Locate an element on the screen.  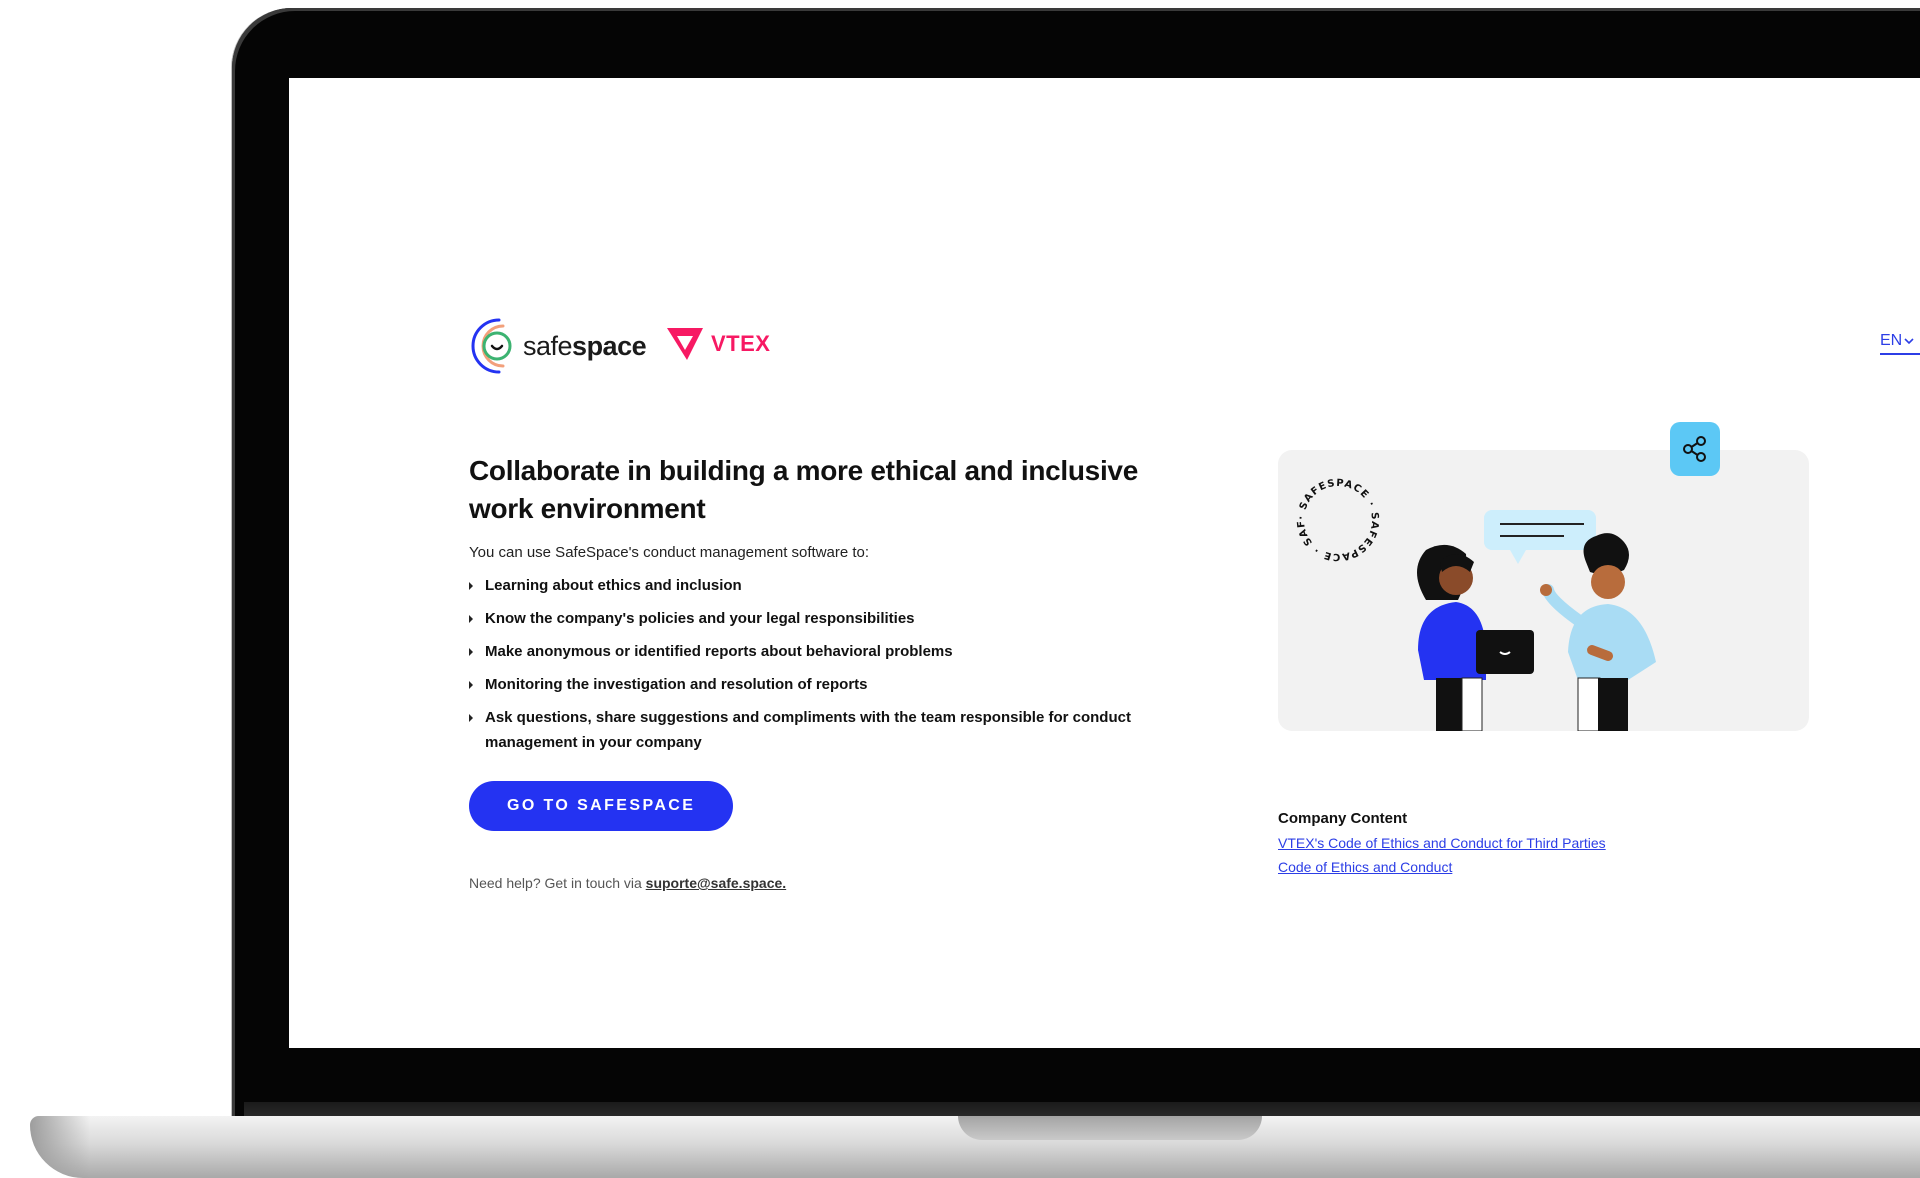
vtex-wordmark: VTEX is located at coordinates (741, 343).